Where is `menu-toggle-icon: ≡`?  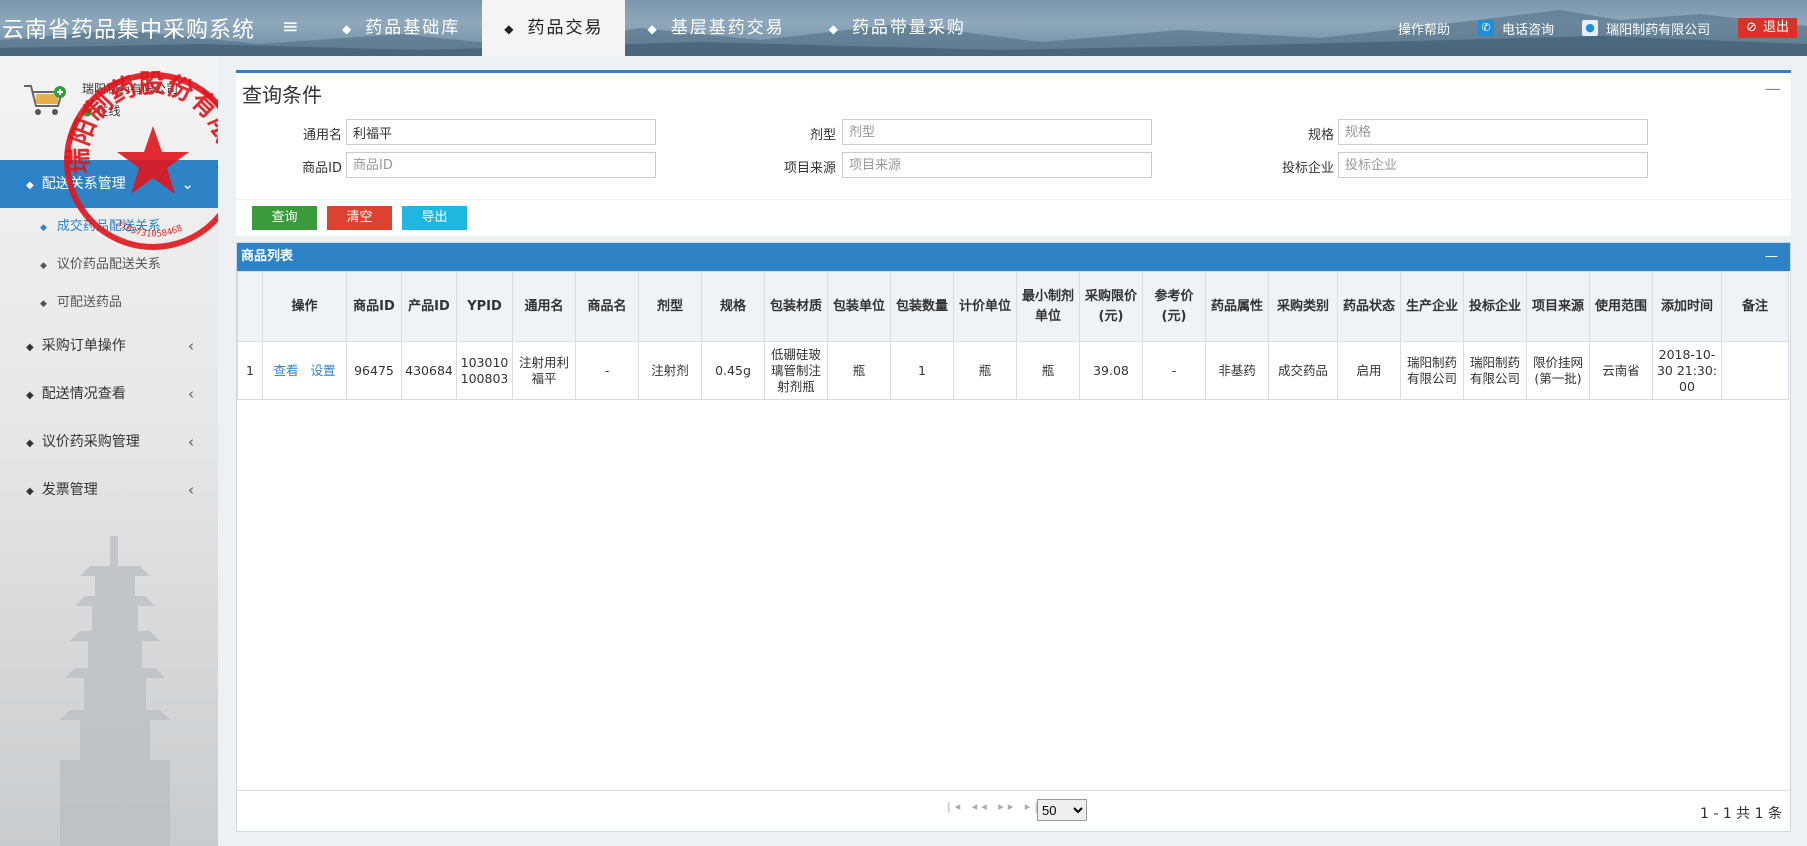 menu-toggle-icon: ≡ is located at coordinates (290, 26).